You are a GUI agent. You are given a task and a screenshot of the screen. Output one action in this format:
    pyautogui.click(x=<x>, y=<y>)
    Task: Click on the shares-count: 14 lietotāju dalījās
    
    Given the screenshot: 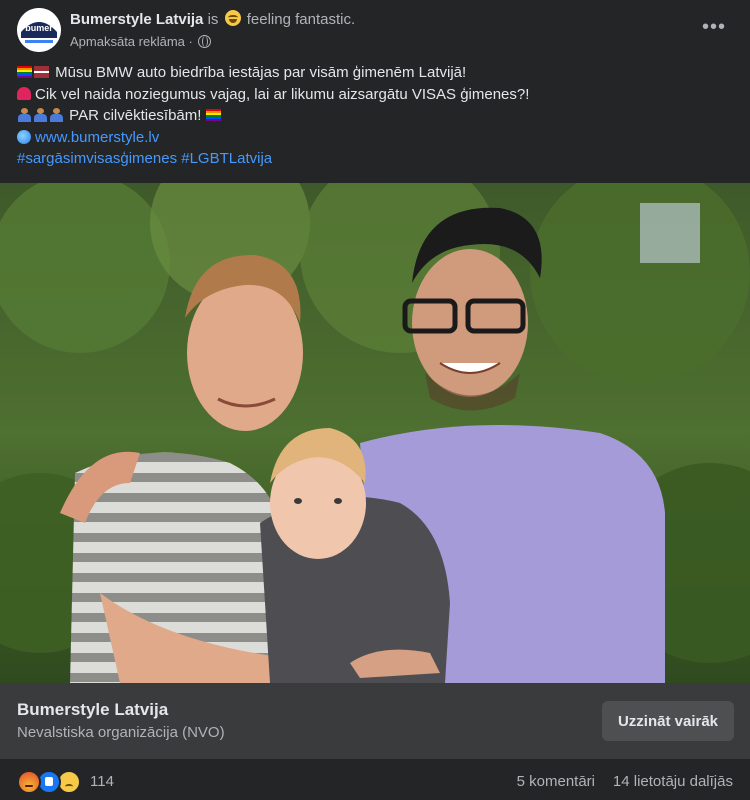 What is the action you would take?
    pyautogui.click(x=673, y=781)
    